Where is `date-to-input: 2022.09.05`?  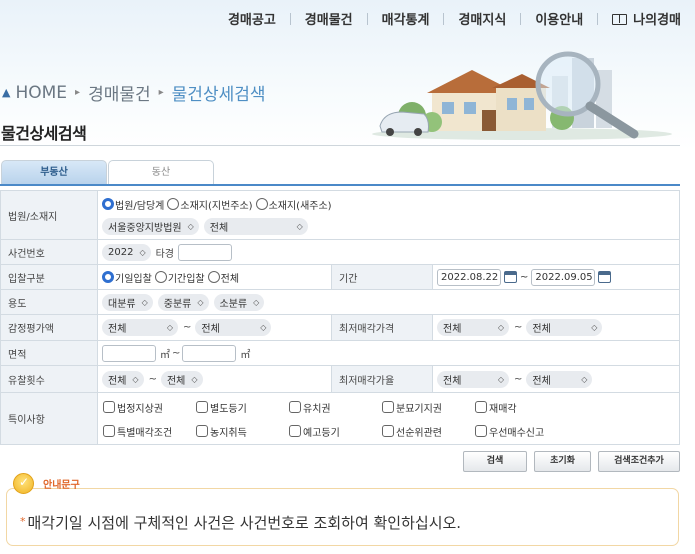 date-to-input: 2022.09.05 is located at coordinates (563, 277).